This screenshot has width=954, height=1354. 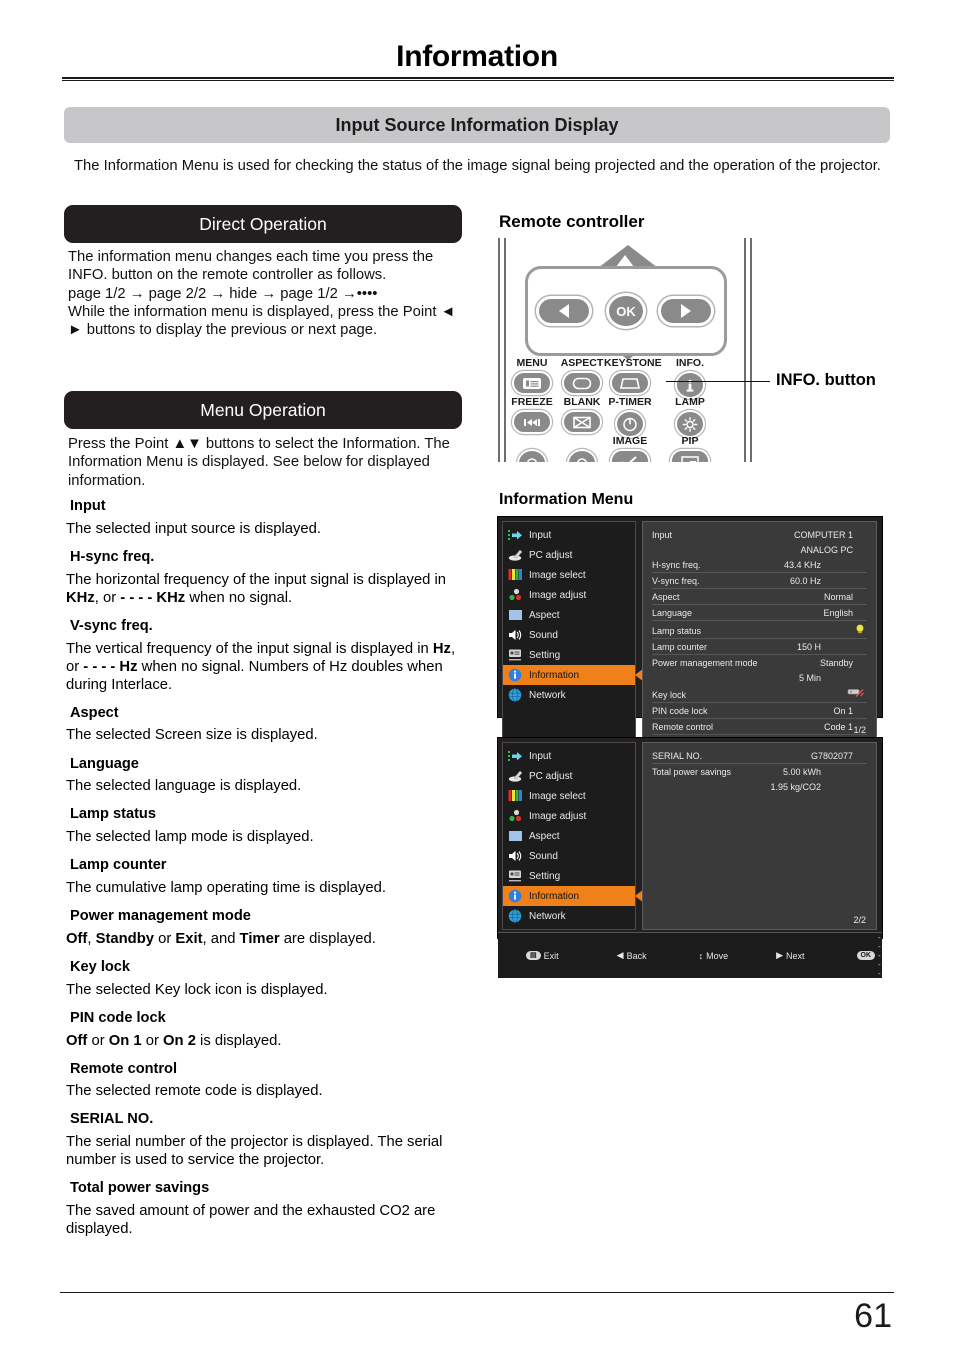 What do you see at coordinates (197, 989) in the screenshot?
I see `definition-description: The selected Key lock icon is displayed.` at bounding box center [197, 989].